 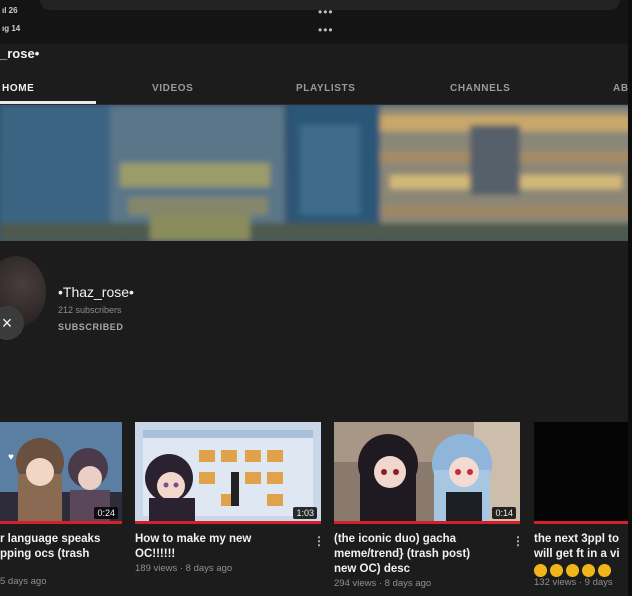 What do you see at coordinates (10, 10) in the screenshot?
I see `status-text-1: ıl 26` at bounding box center [10, 10].